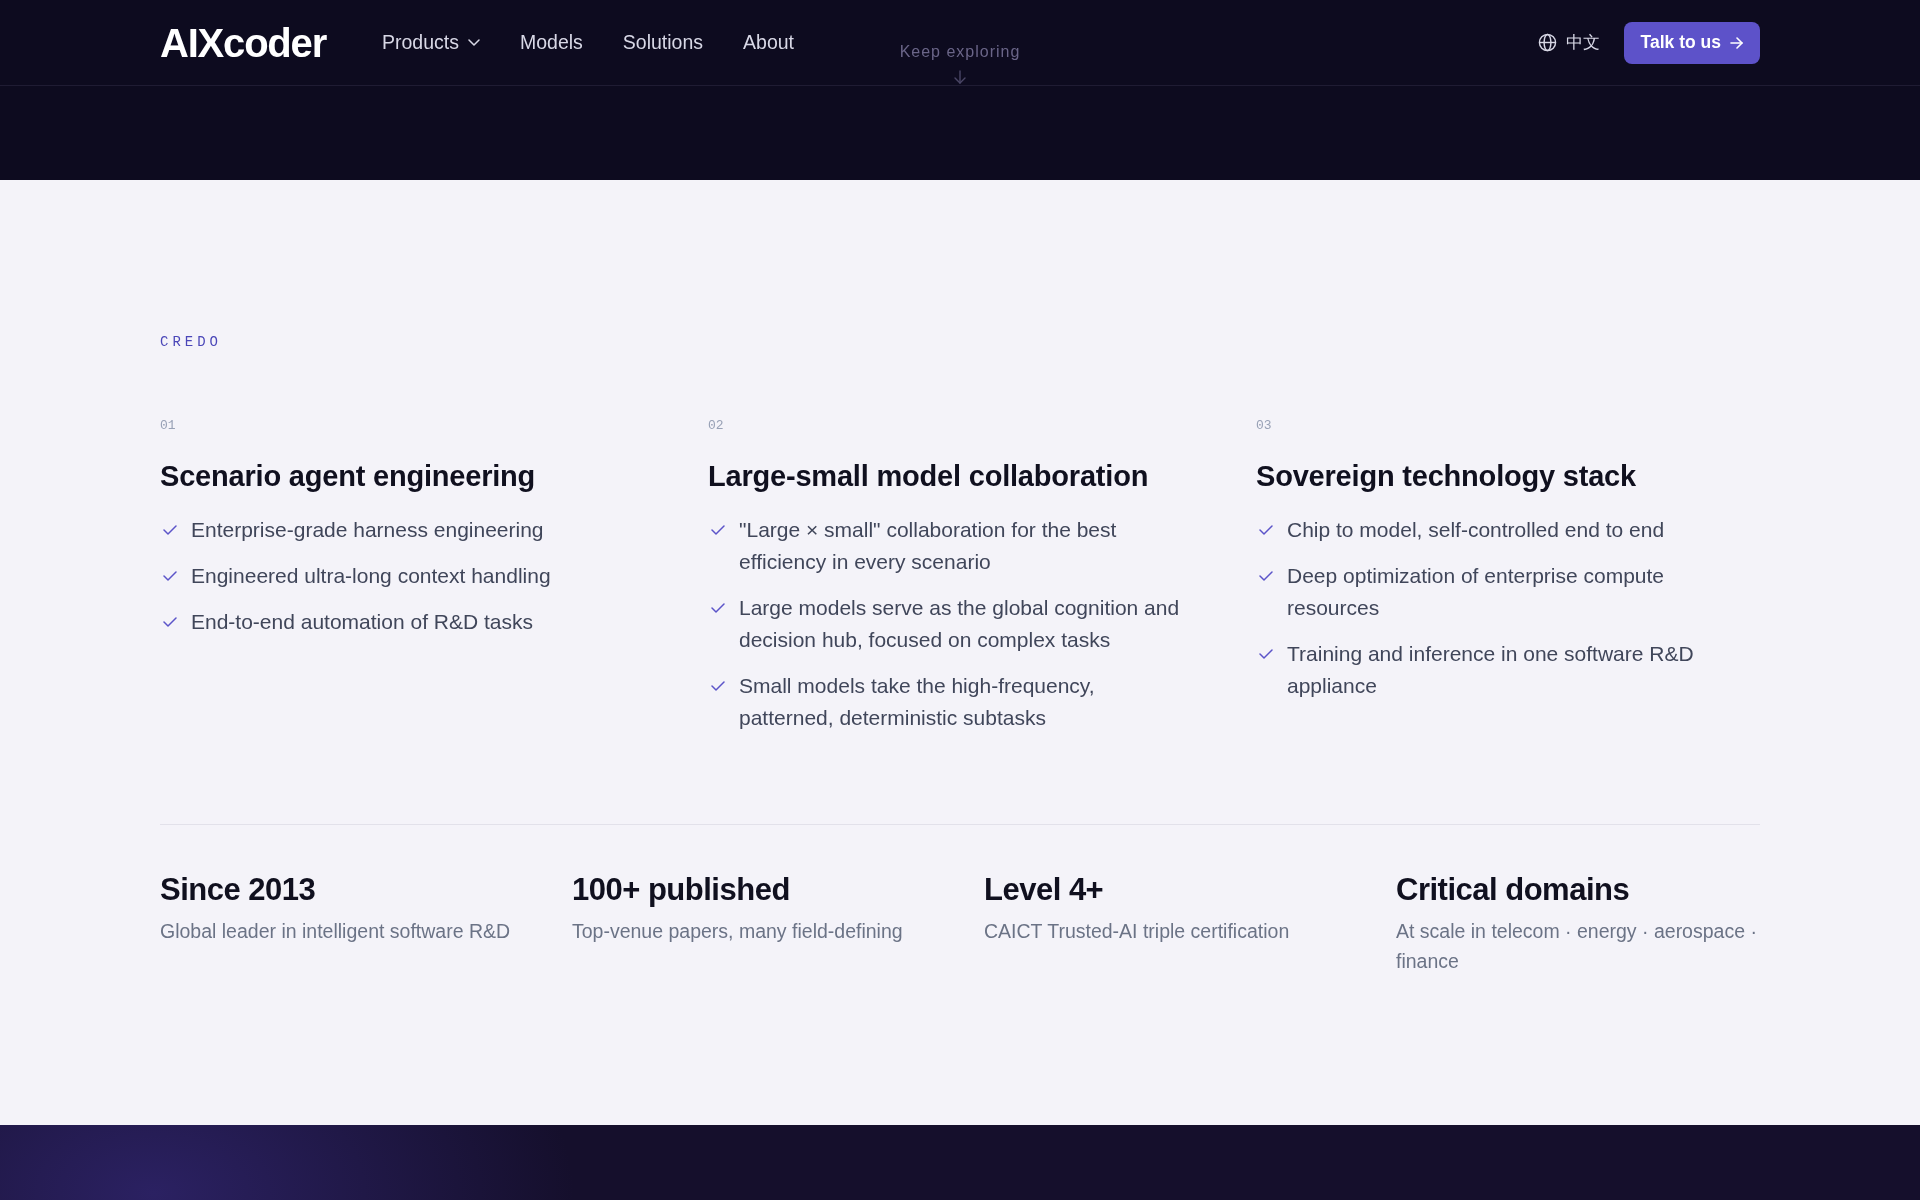 The height and width of the screenshot is (1200, 1920). Describe the element at coordinates (335, 931) in the screenshot. I see `stat-caption: Global leader in intelligent software R&D` at that location.